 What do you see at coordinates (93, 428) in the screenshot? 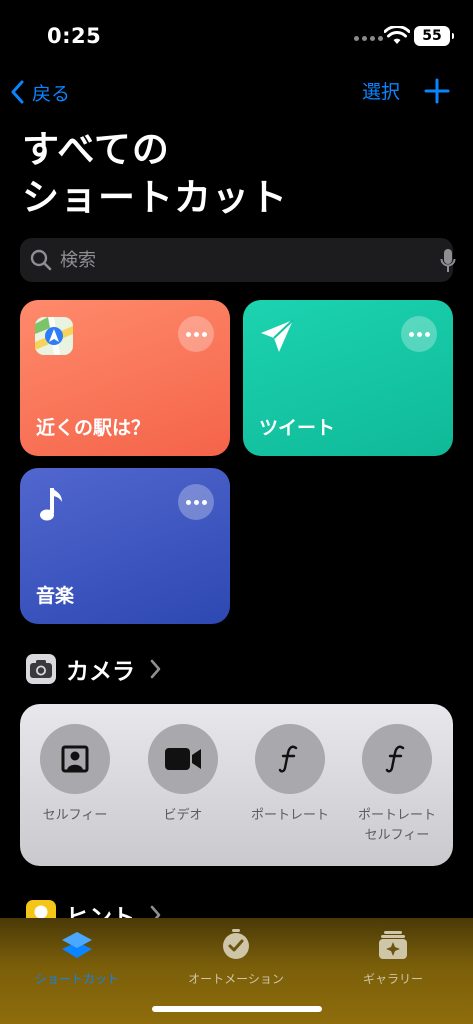
I see `shortcut-label: 近くの駅は？` at bounding box center [93, 428].